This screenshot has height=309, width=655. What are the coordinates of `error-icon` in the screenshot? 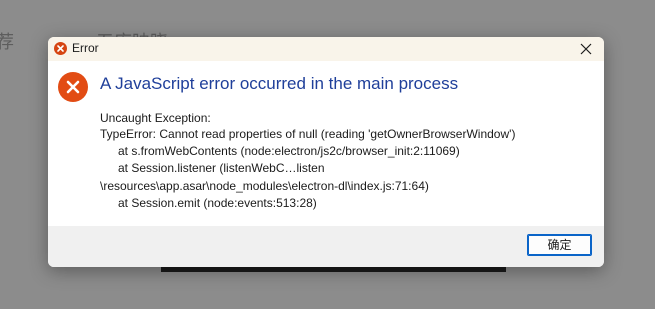 It's located at (60, 48).